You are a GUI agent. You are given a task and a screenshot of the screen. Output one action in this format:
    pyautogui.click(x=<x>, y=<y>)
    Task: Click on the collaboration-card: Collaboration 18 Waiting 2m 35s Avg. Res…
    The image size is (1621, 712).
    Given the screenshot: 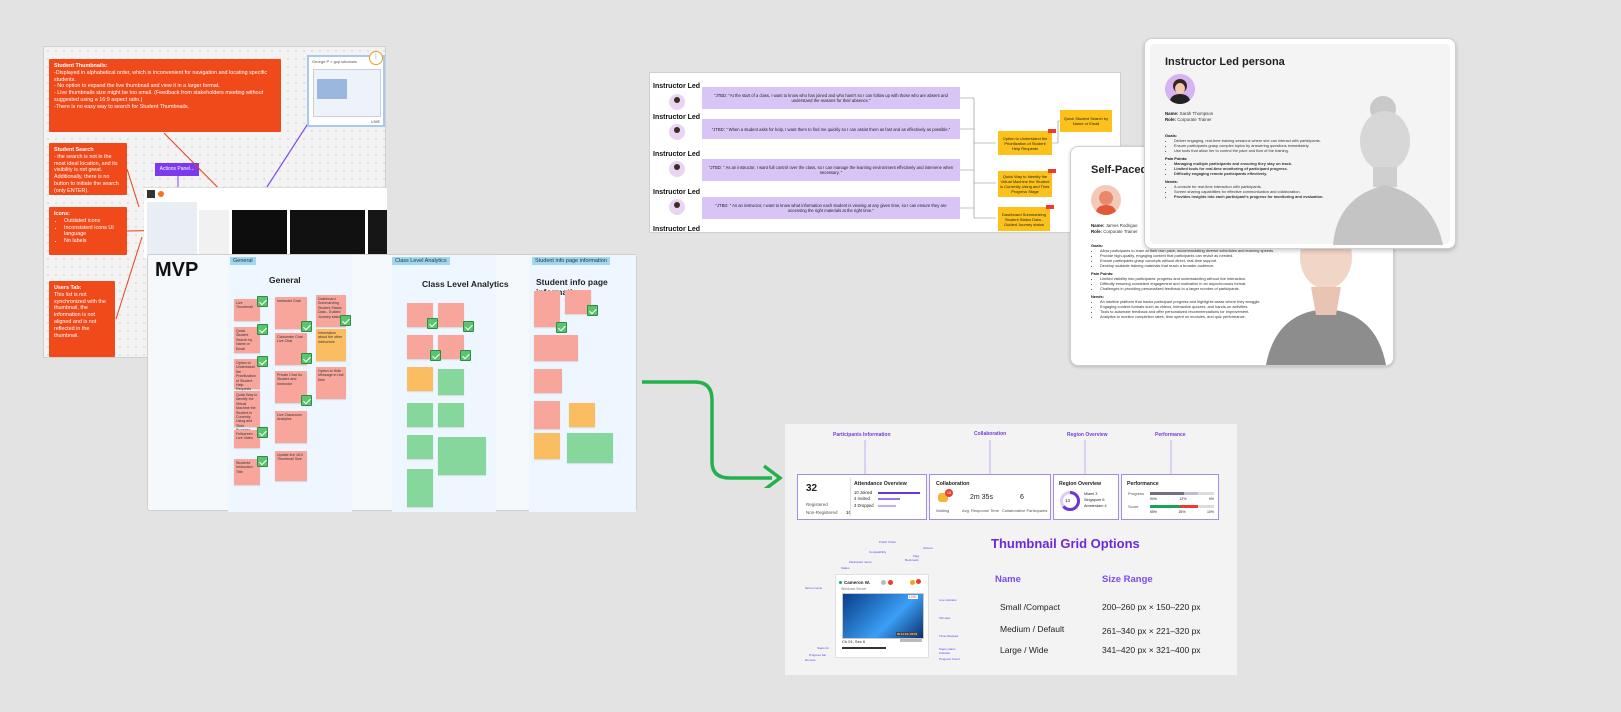 What is the action you would take?
    pyautogui.click(x=990, y=497)
    